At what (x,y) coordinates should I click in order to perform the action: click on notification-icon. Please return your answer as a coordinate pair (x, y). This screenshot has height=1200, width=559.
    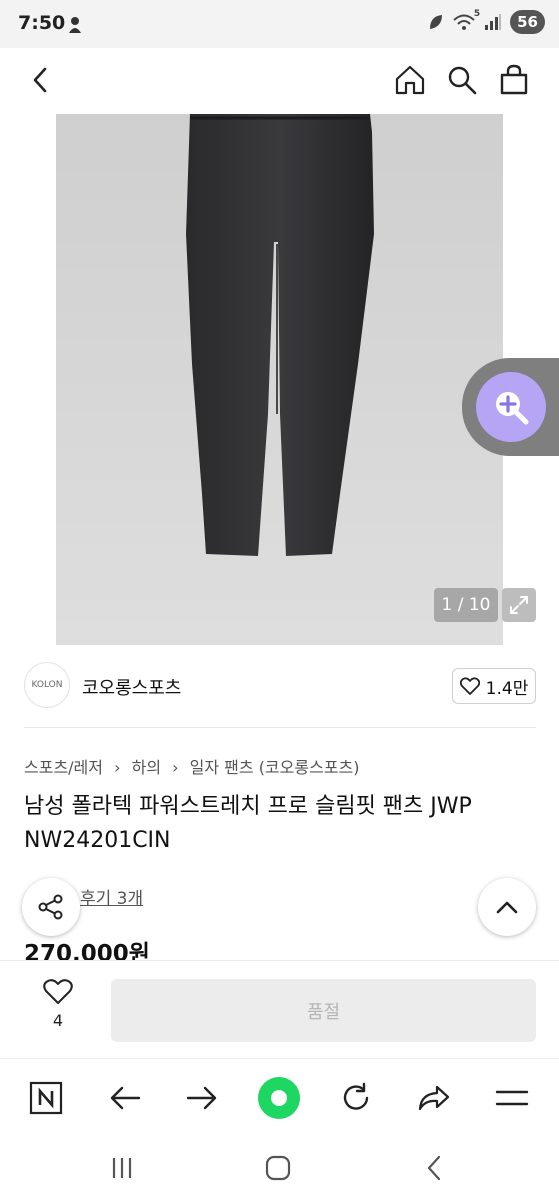
    Looking at the image, I should click on (75, 25).